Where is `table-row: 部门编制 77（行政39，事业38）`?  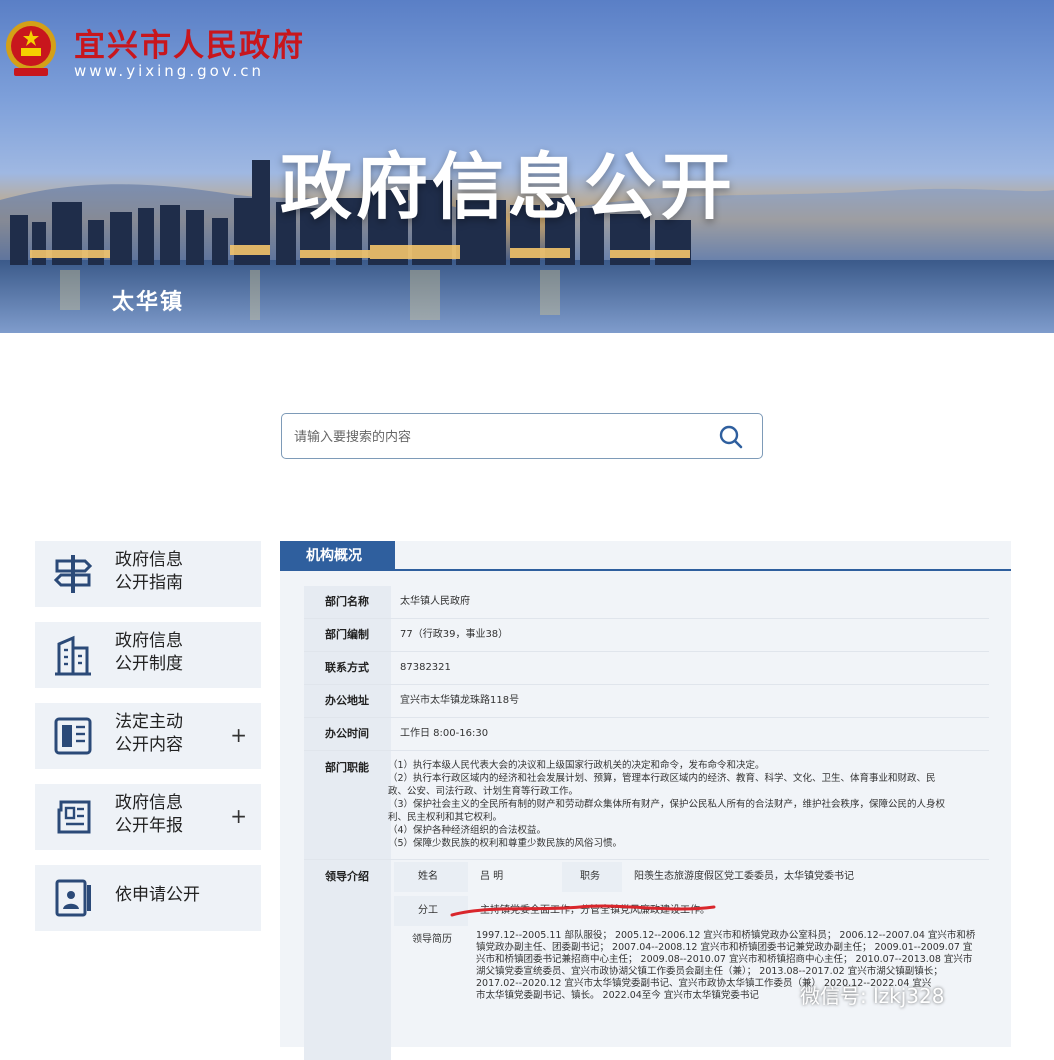 table-row: 部门编制 77（行政39，事业38） is located at coordinates (646, 635).